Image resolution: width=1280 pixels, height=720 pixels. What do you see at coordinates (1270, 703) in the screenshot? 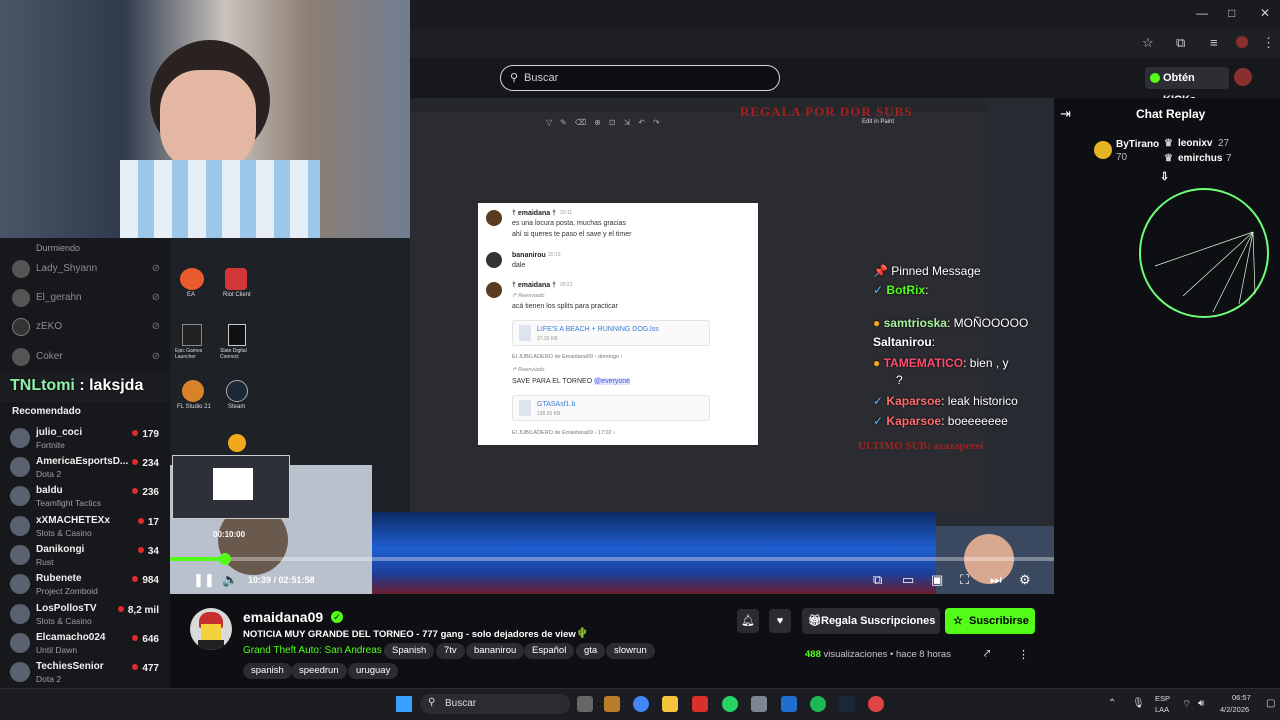
I see `notifications-icon: ▢` at bounding box center [1270, 703].